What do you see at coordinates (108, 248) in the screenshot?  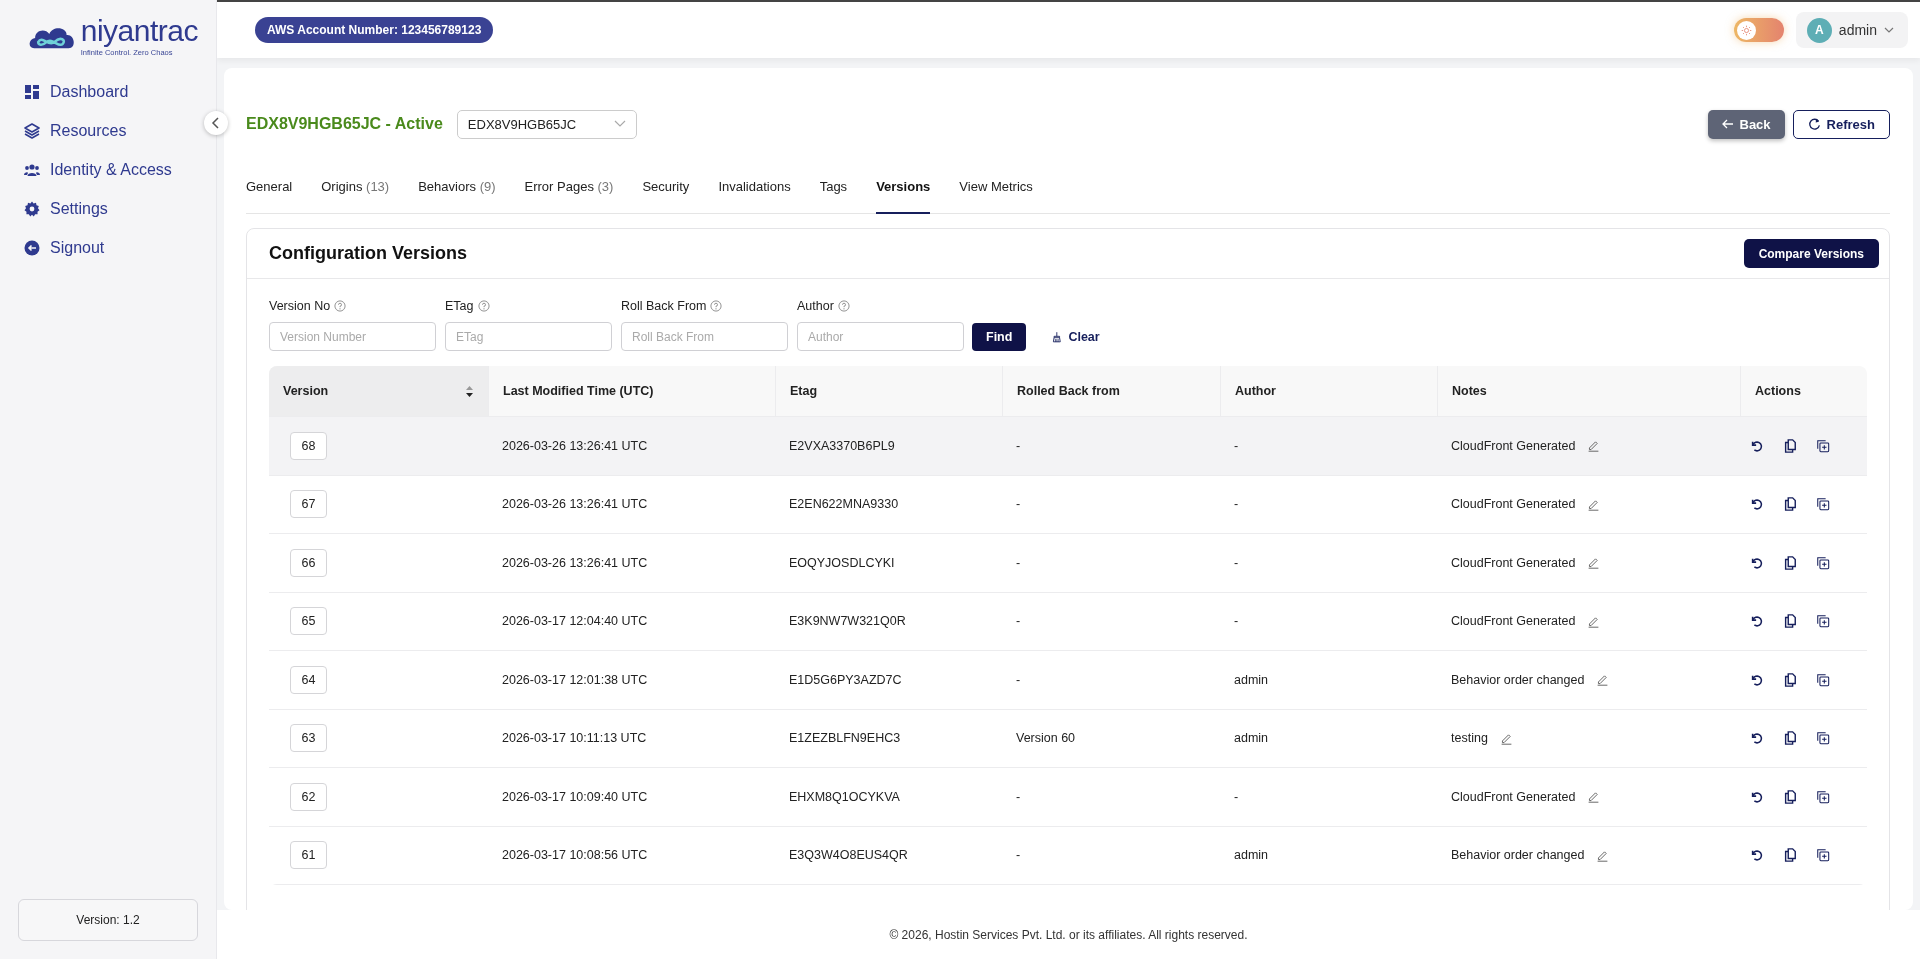 I see `nav-item: Signout` at bounding box center [108, 248].